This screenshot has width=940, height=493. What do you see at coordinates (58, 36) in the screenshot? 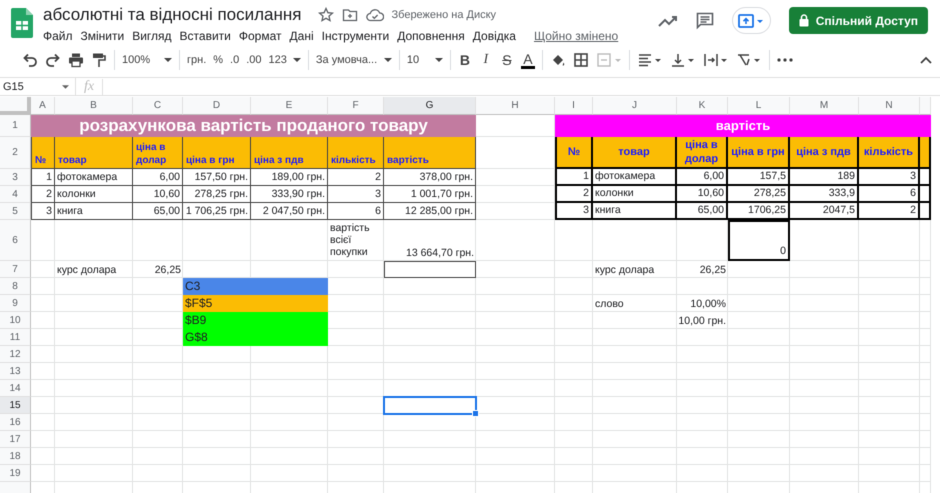
I see `menu-item: Файл` at bounding box center [58, 36].